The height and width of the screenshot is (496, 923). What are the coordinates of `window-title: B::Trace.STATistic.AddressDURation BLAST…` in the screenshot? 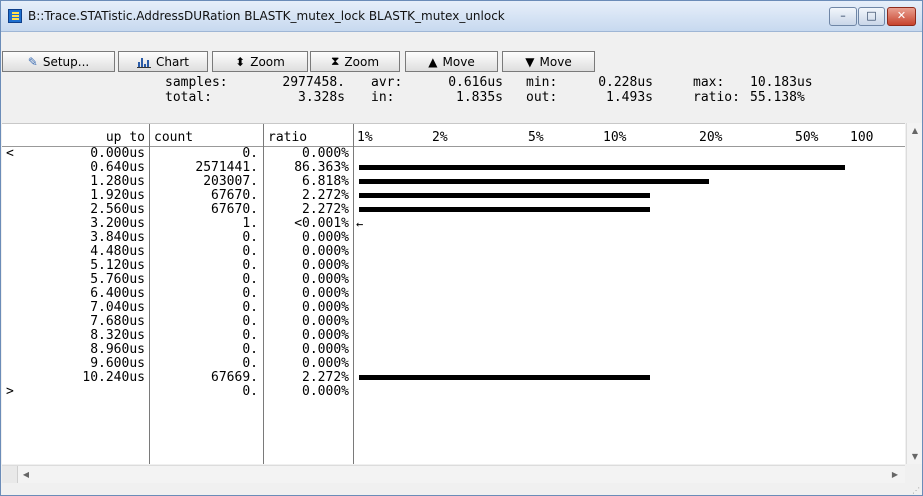 It's located at (266, 16).